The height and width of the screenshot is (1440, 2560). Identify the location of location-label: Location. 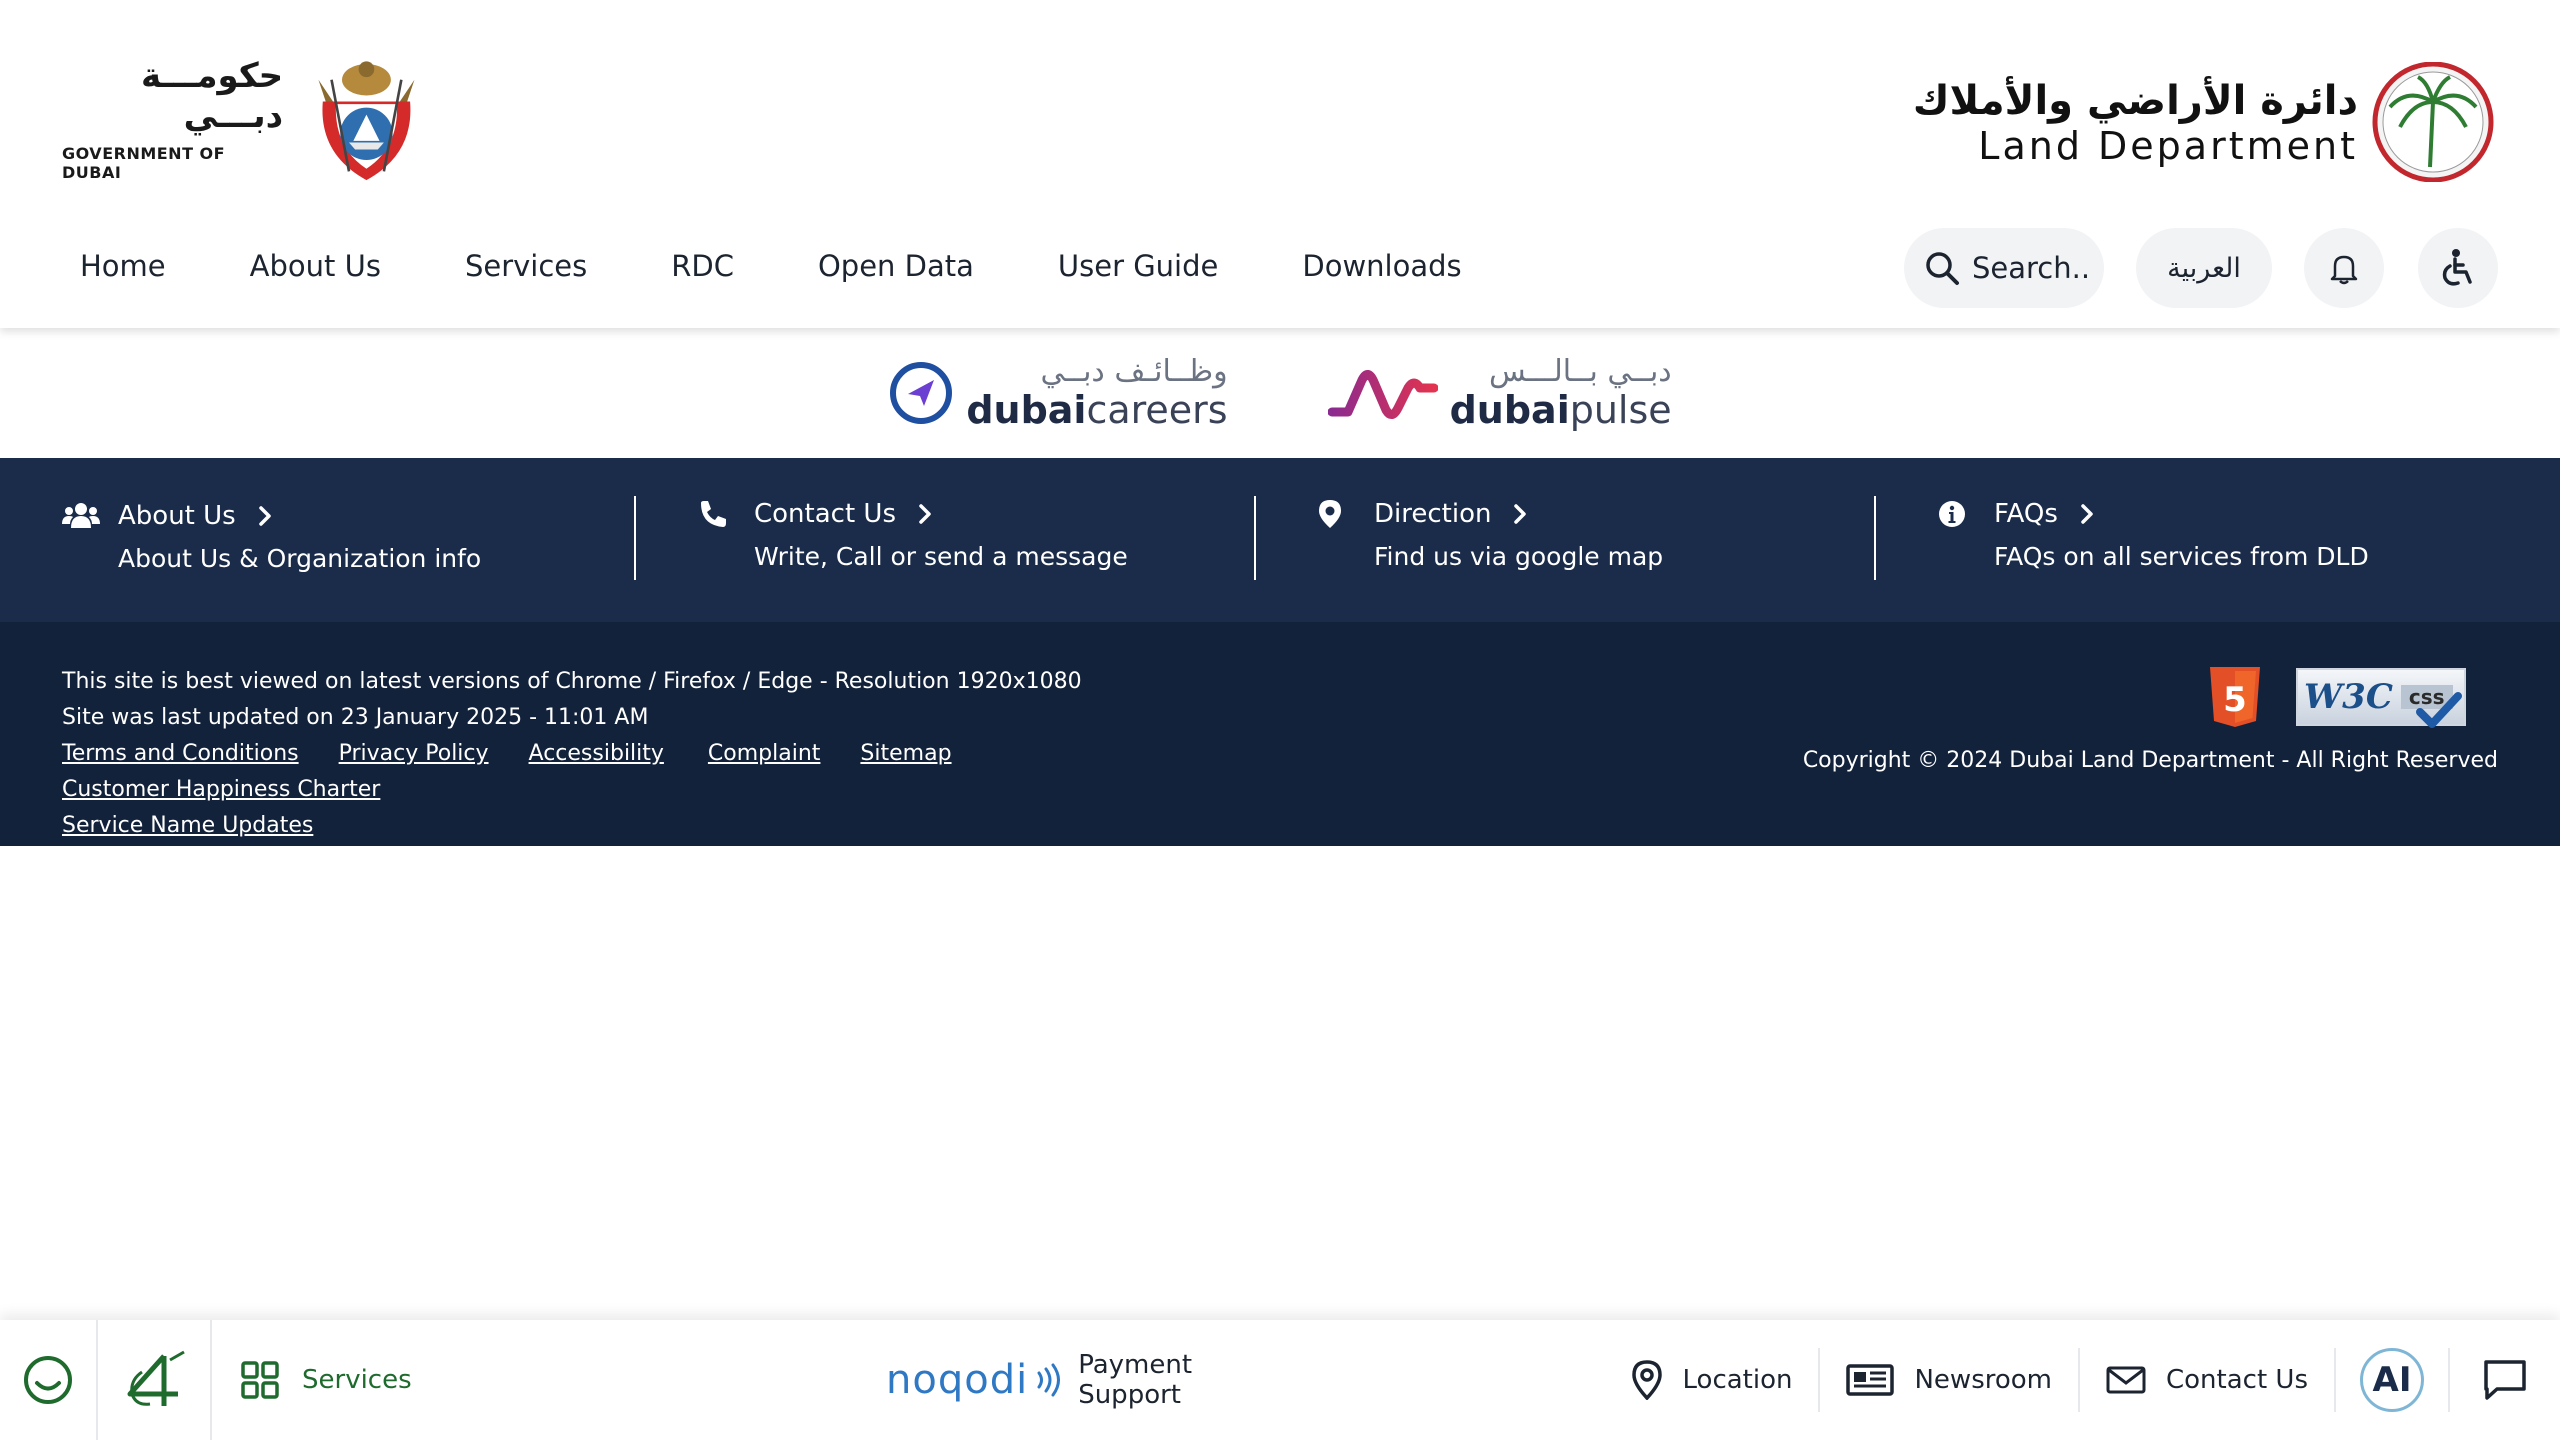
(1737, 1380).